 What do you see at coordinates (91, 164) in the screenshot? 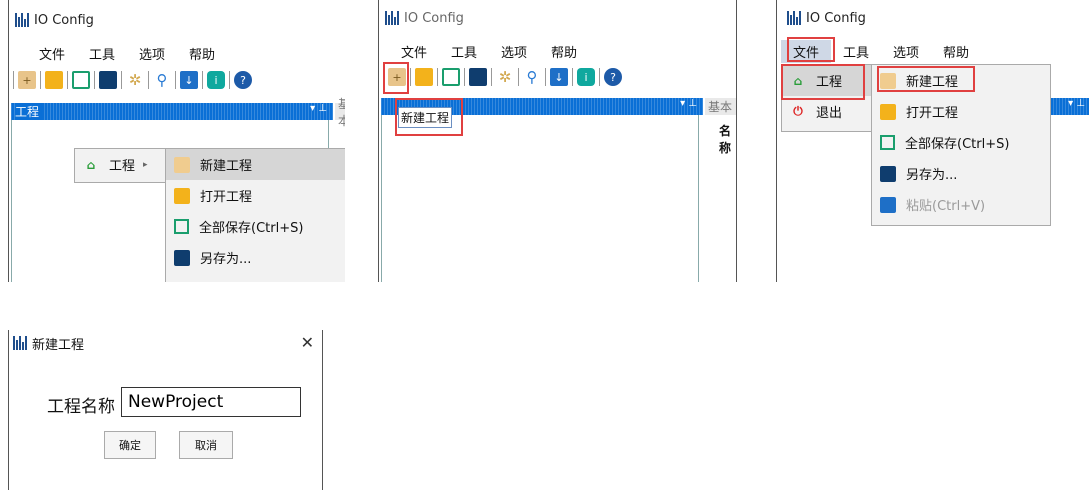
I see `home-icon: ⌂` at bounding box center [91, 164].